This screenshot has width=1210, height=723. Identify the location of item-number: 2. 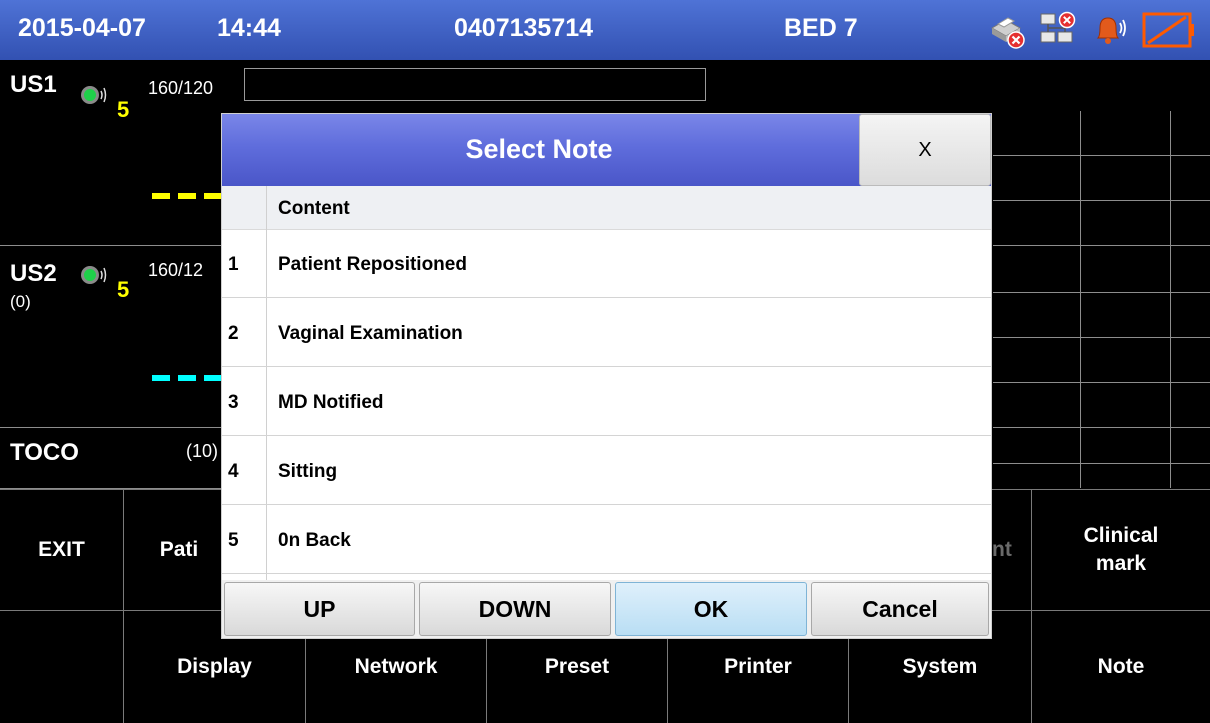
(233, 333).